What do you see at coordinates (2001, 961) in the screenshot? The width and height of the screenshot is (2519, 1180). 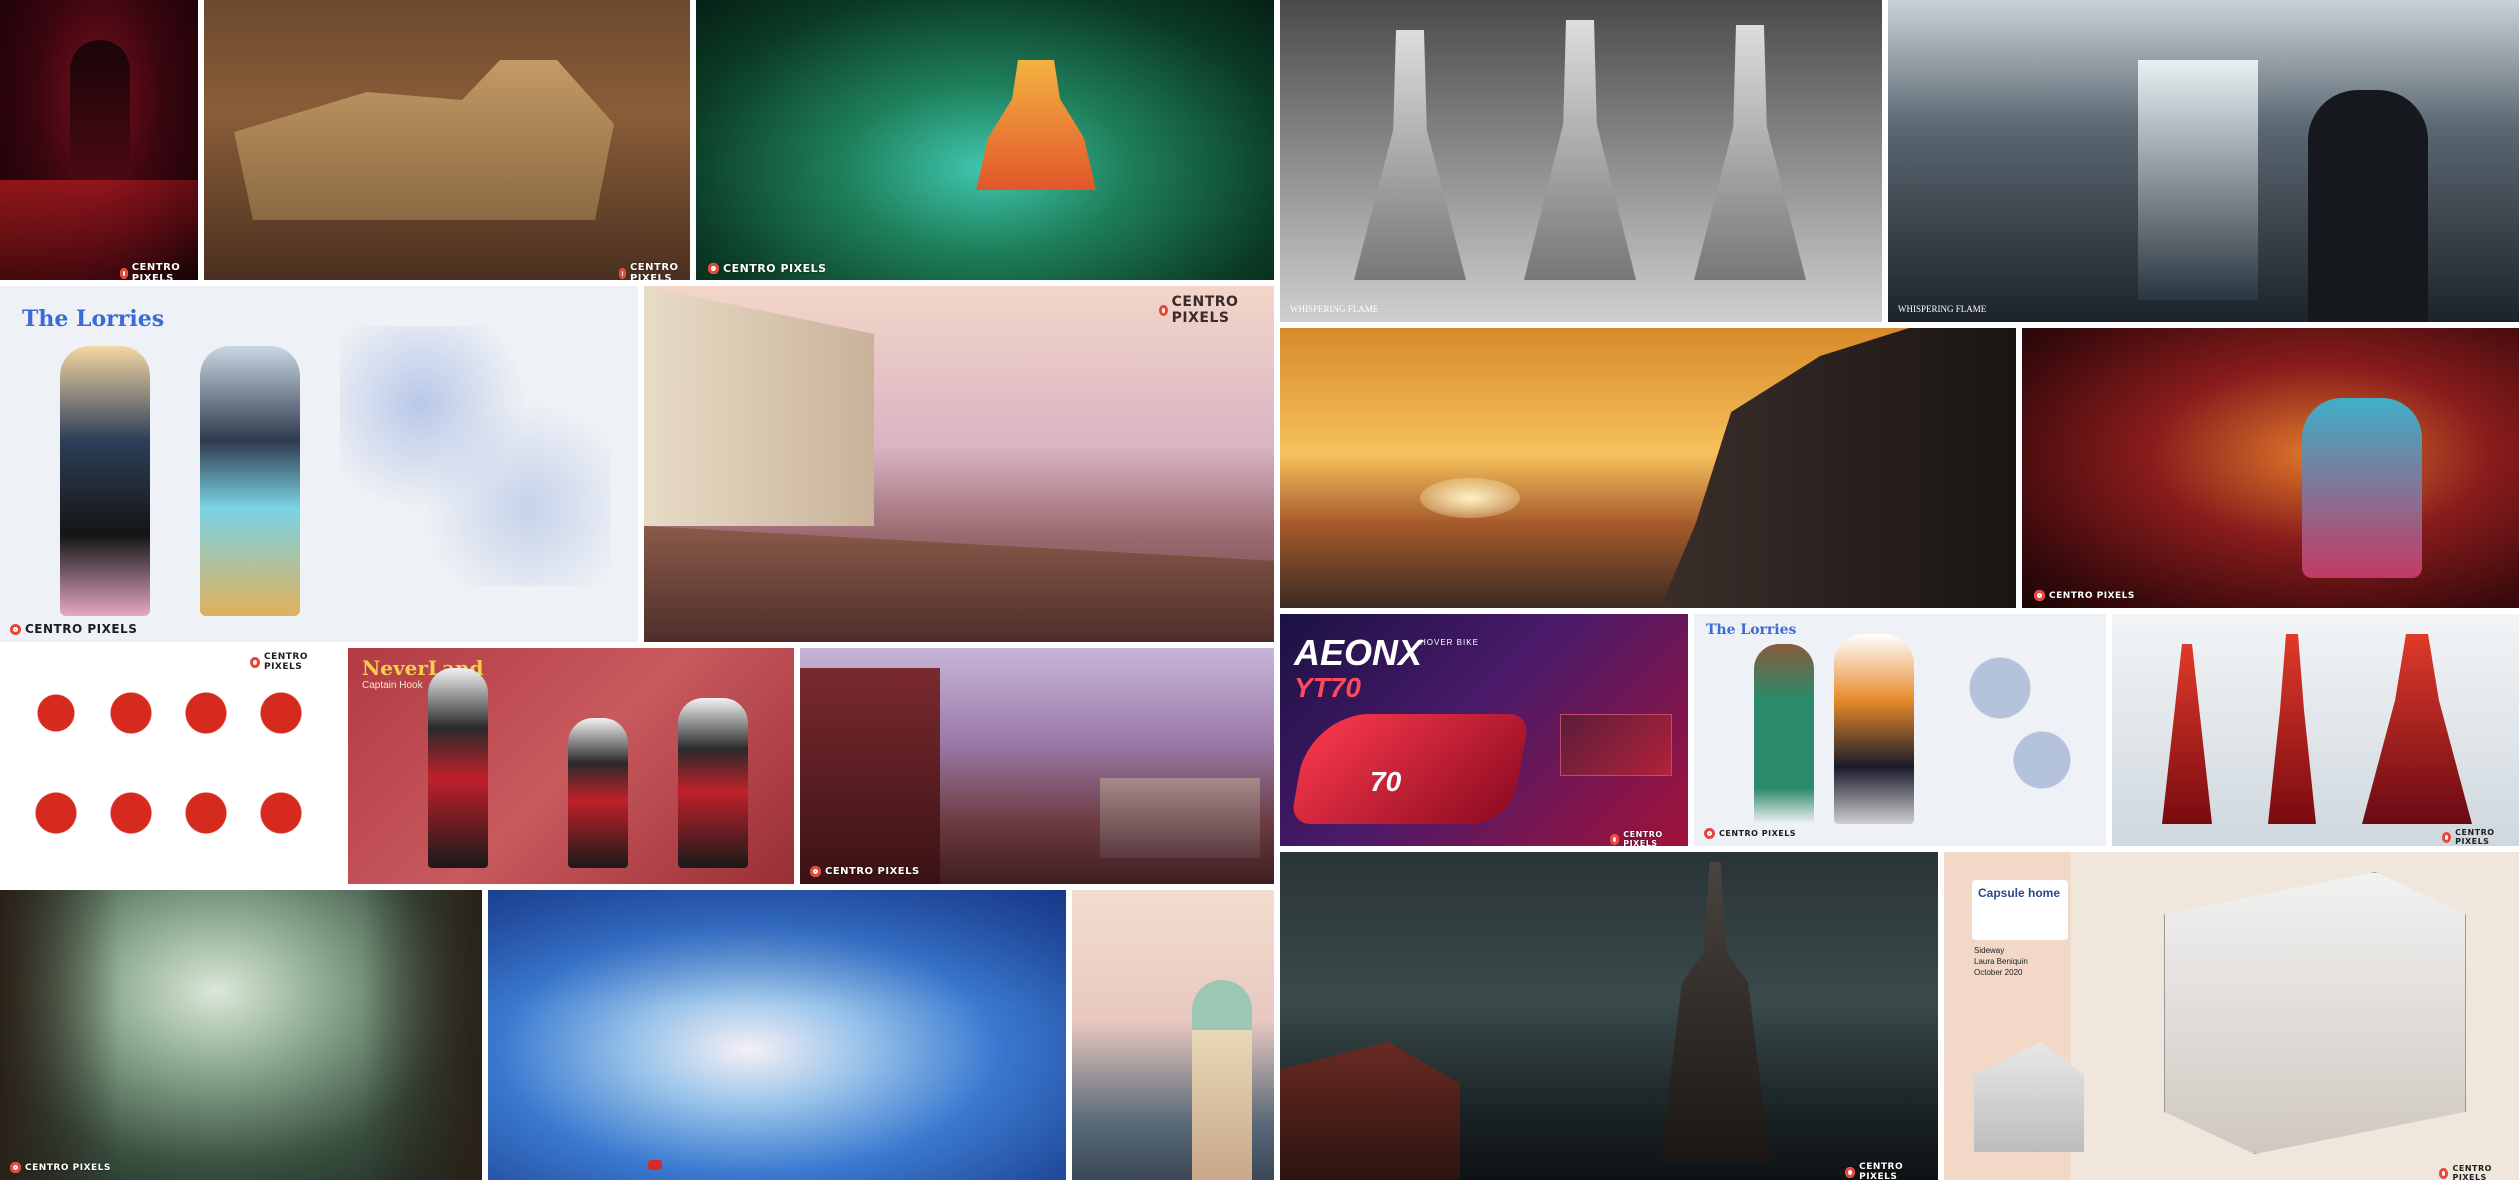 I see `credit-line-2: Laura Beniquin` at bounding box center [2001, 961].